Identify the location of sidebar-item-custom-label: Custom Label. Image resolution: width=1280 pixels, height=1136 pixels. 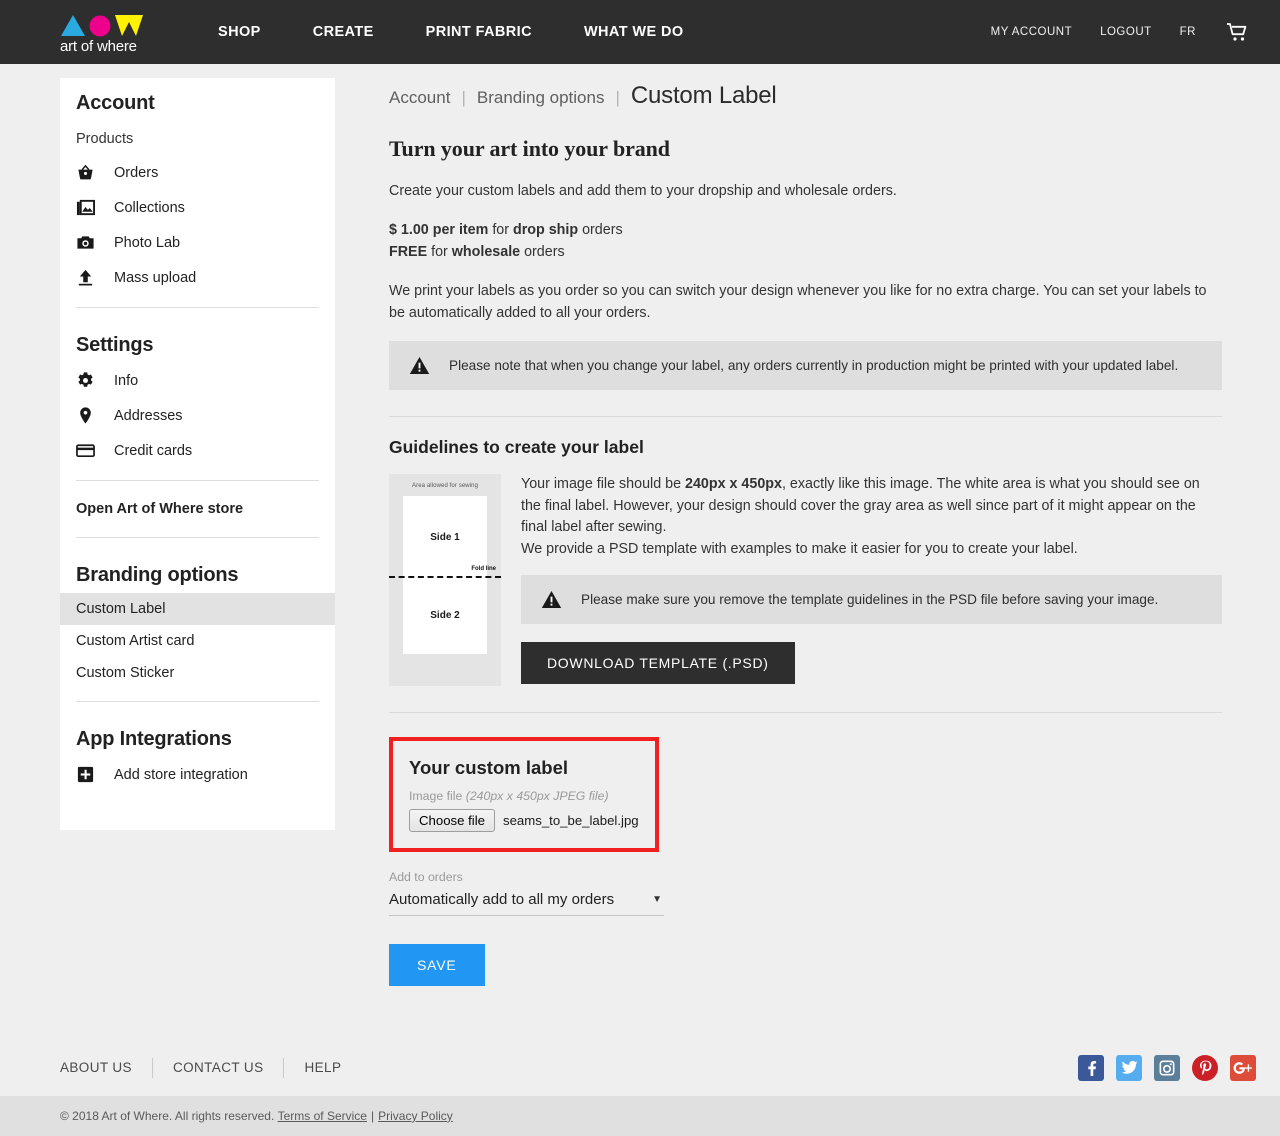
(197, 609).